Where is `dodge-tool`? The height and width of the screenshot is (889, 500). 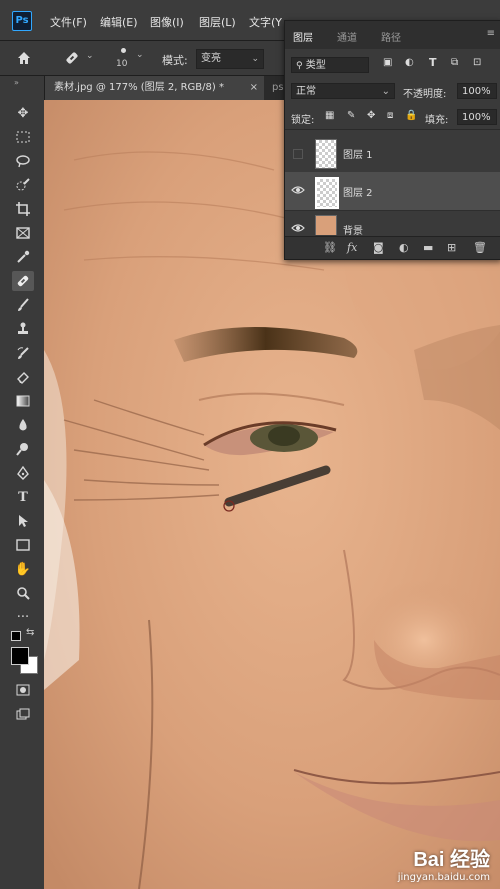 dodge-tool is located at coordinates (23, 449).